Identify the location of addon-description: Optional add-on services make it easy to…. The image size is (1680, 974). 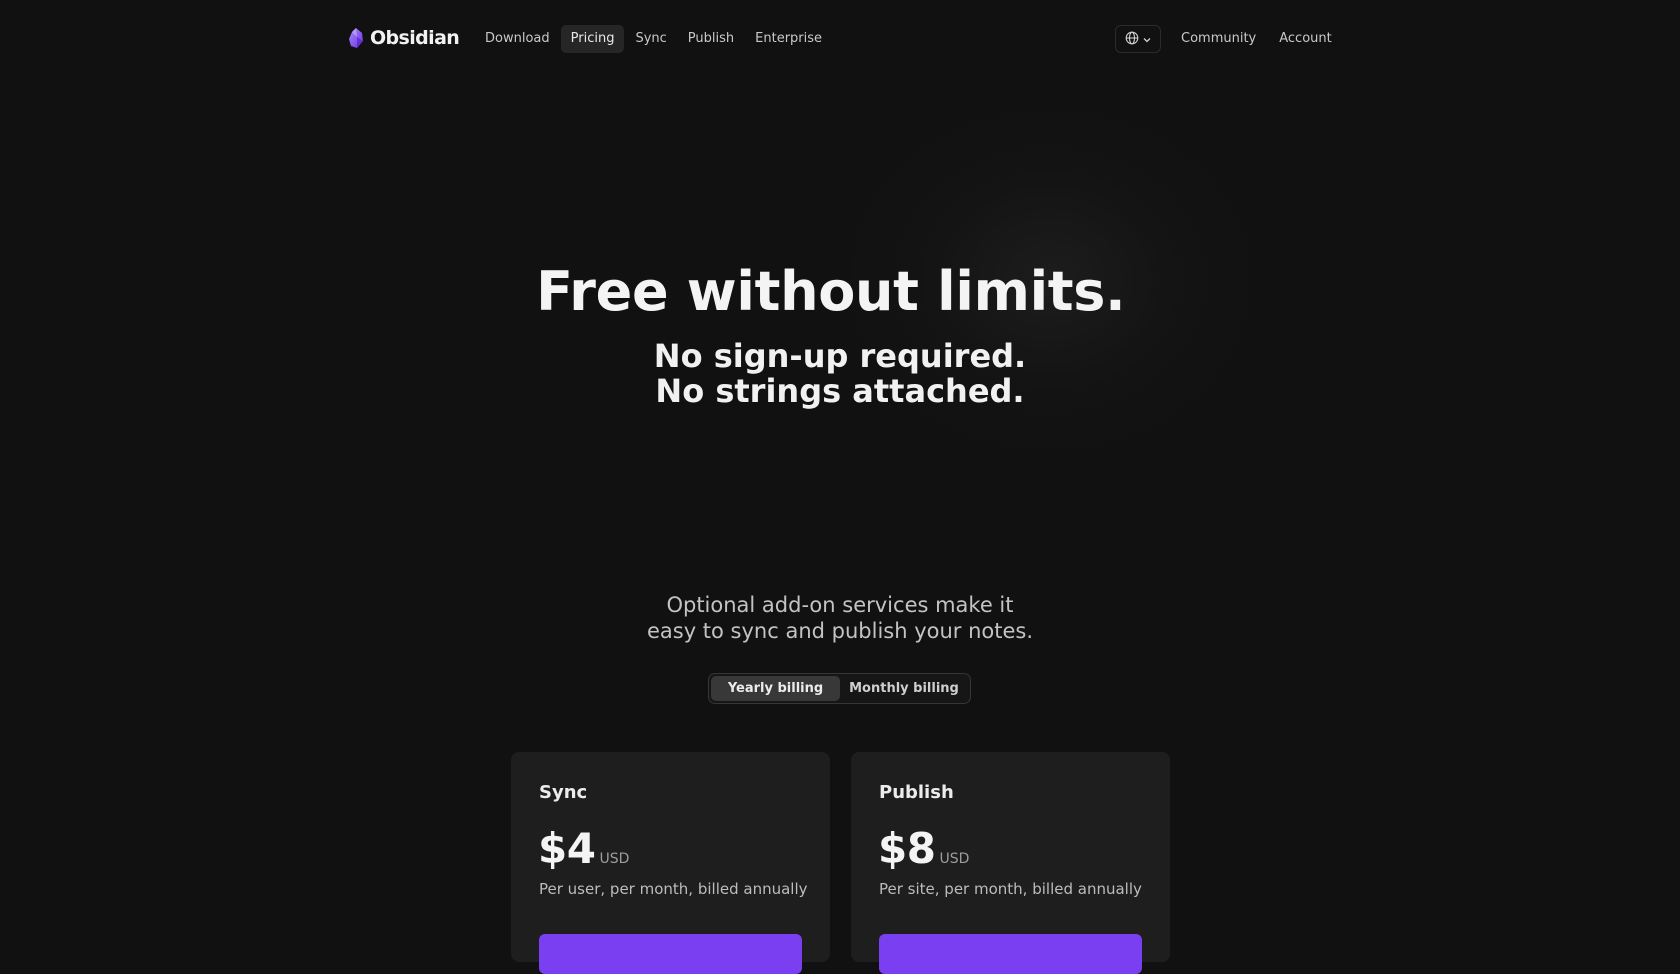
(840, 618).